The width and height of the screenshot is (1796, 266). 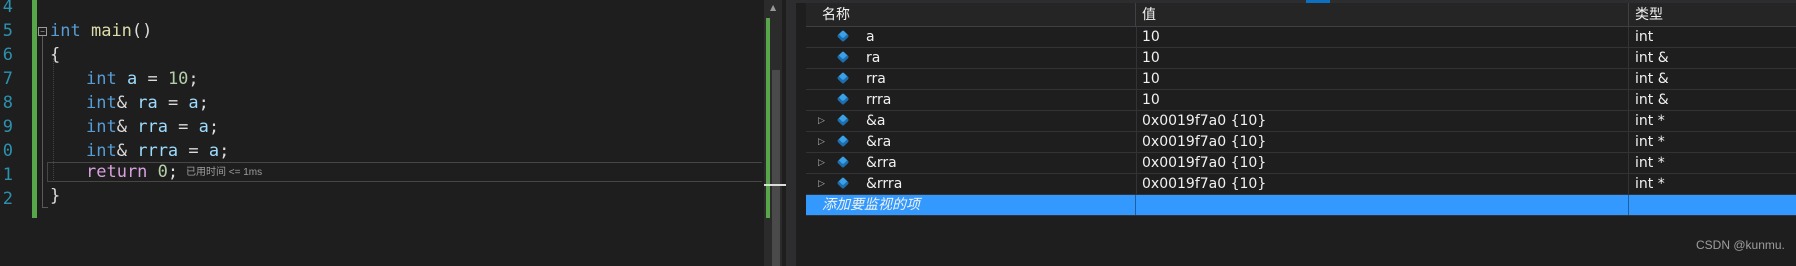 I want to click on watch-name-cell: a, so click(x=971, y=37).